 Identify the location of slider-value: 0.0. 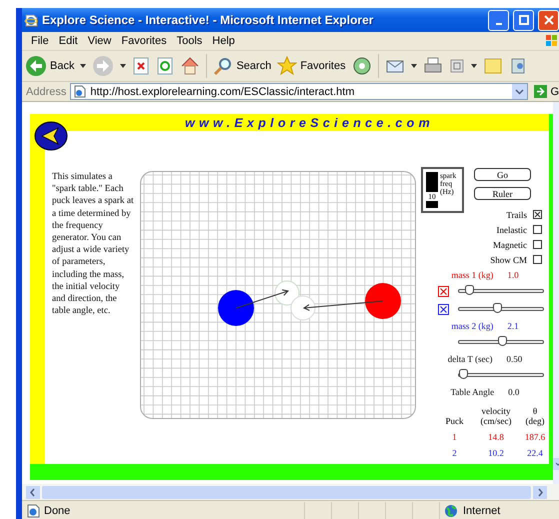
(514, 391).